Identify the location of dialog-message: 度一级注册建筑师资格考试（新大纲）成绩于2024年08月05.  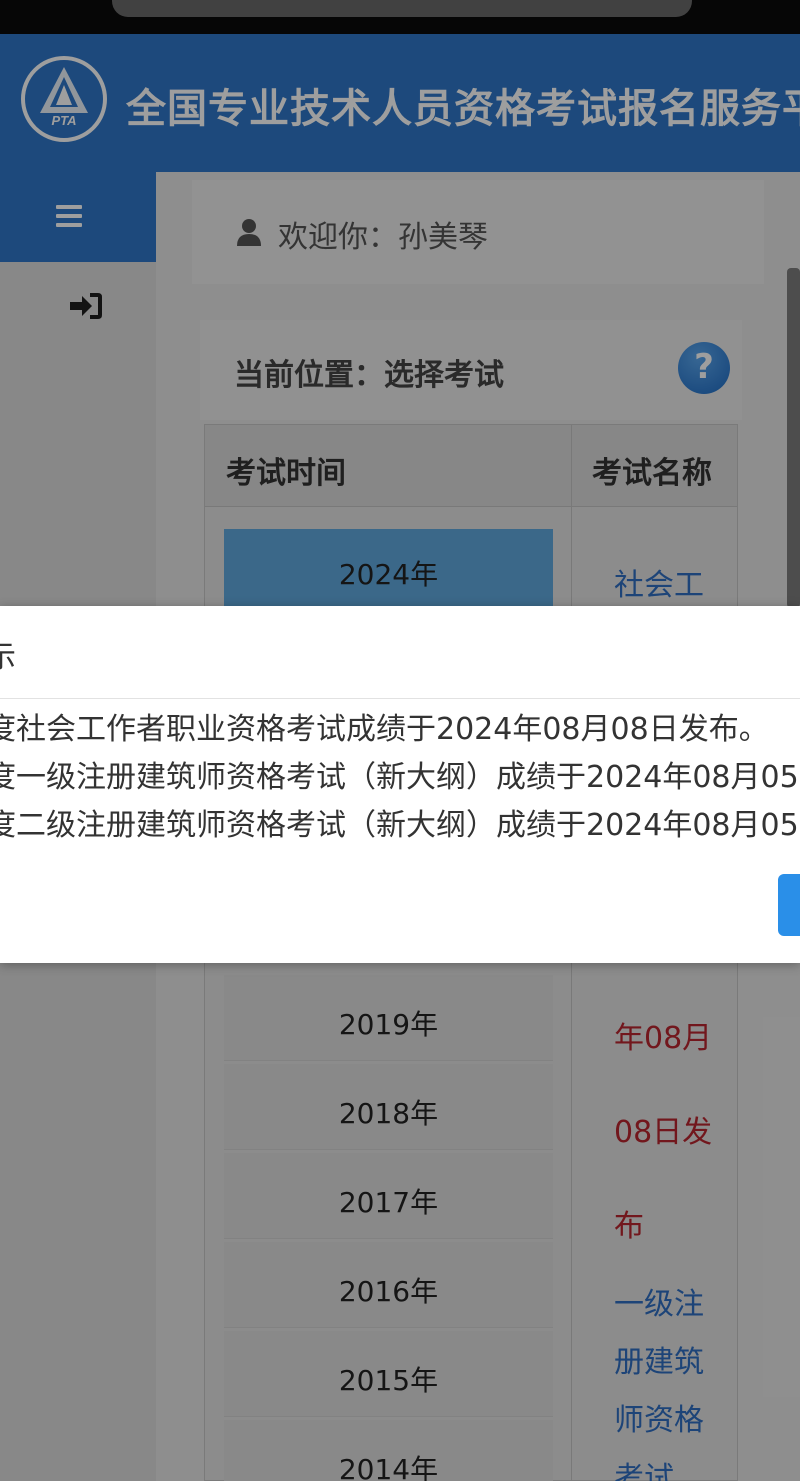
(399, 777).